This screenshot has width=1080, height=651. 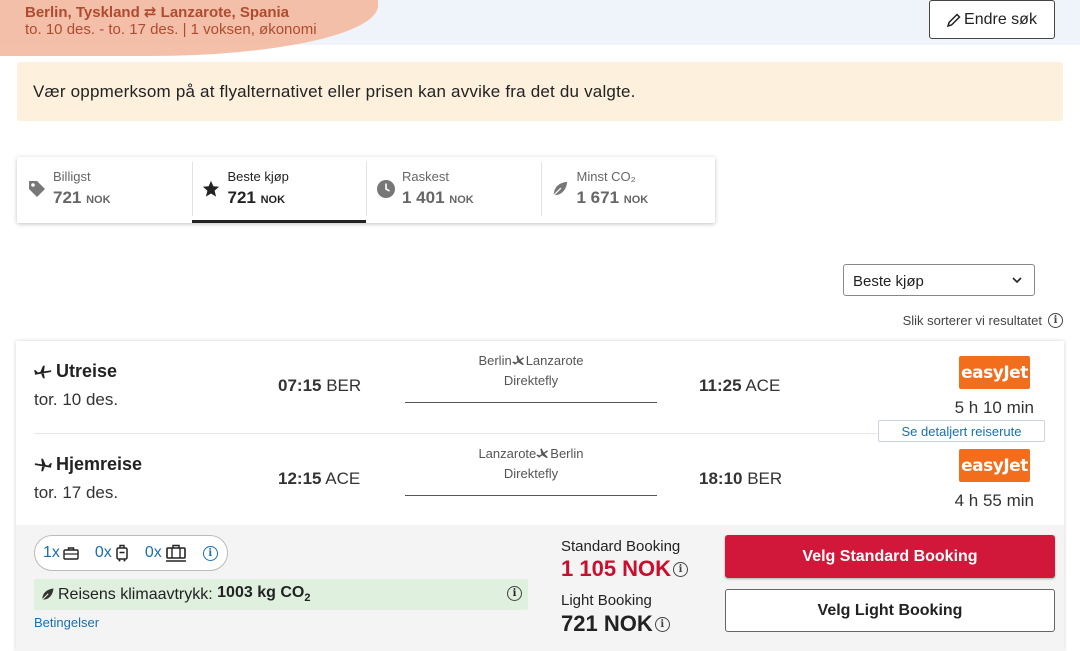 What do you see at coordinates (972, 320) in the screenshot?
I see `sort-help-label: Slik sorterer vi resultatet` at bounding box center [972, 320].